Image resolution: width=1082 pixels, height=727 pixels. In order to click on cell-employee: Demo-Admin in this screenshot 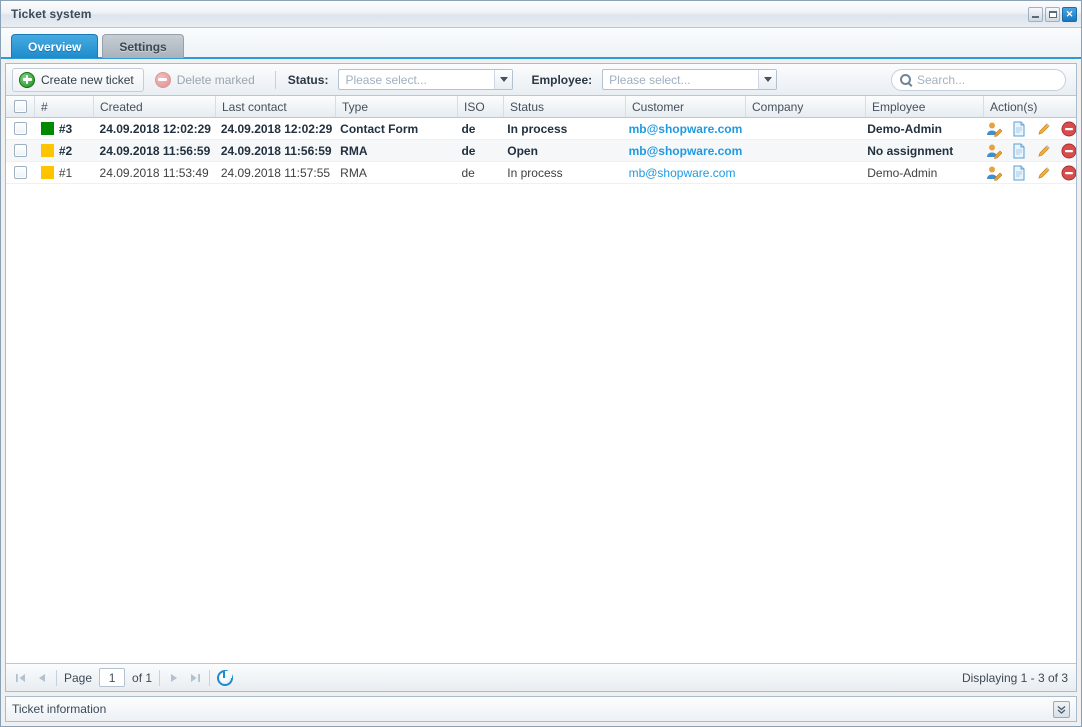, I will do `click(902, 172)`.